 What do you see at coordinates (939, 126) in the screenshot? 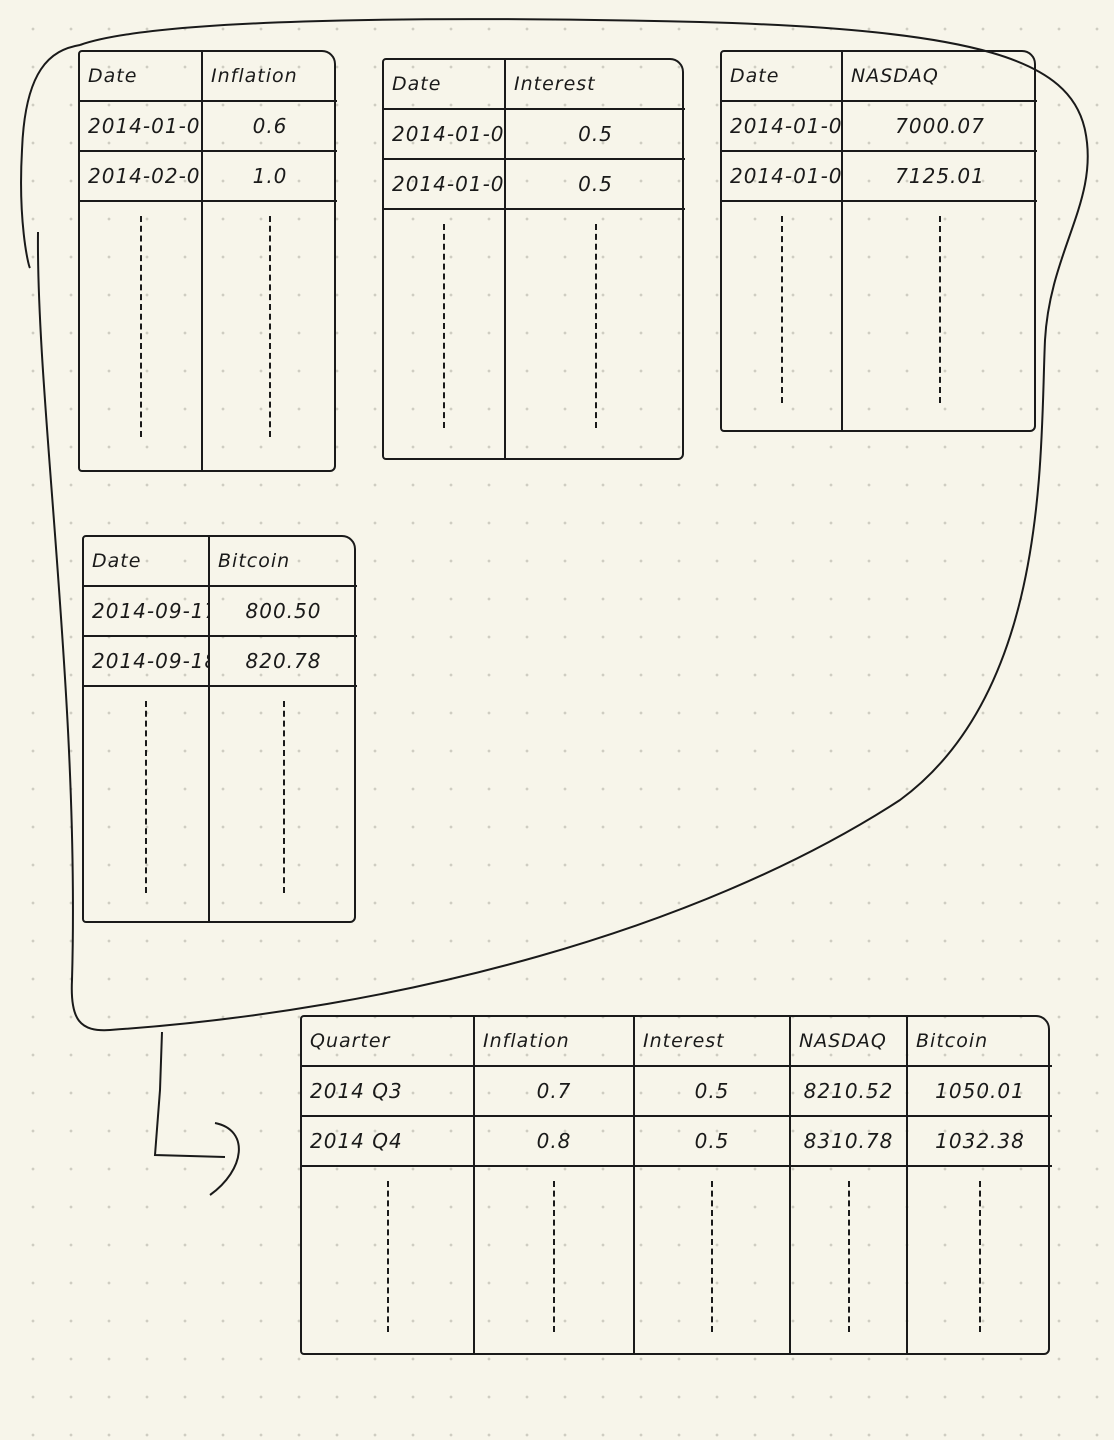
I see `table-cell: 7000.07` at bounding box center [939, 126].